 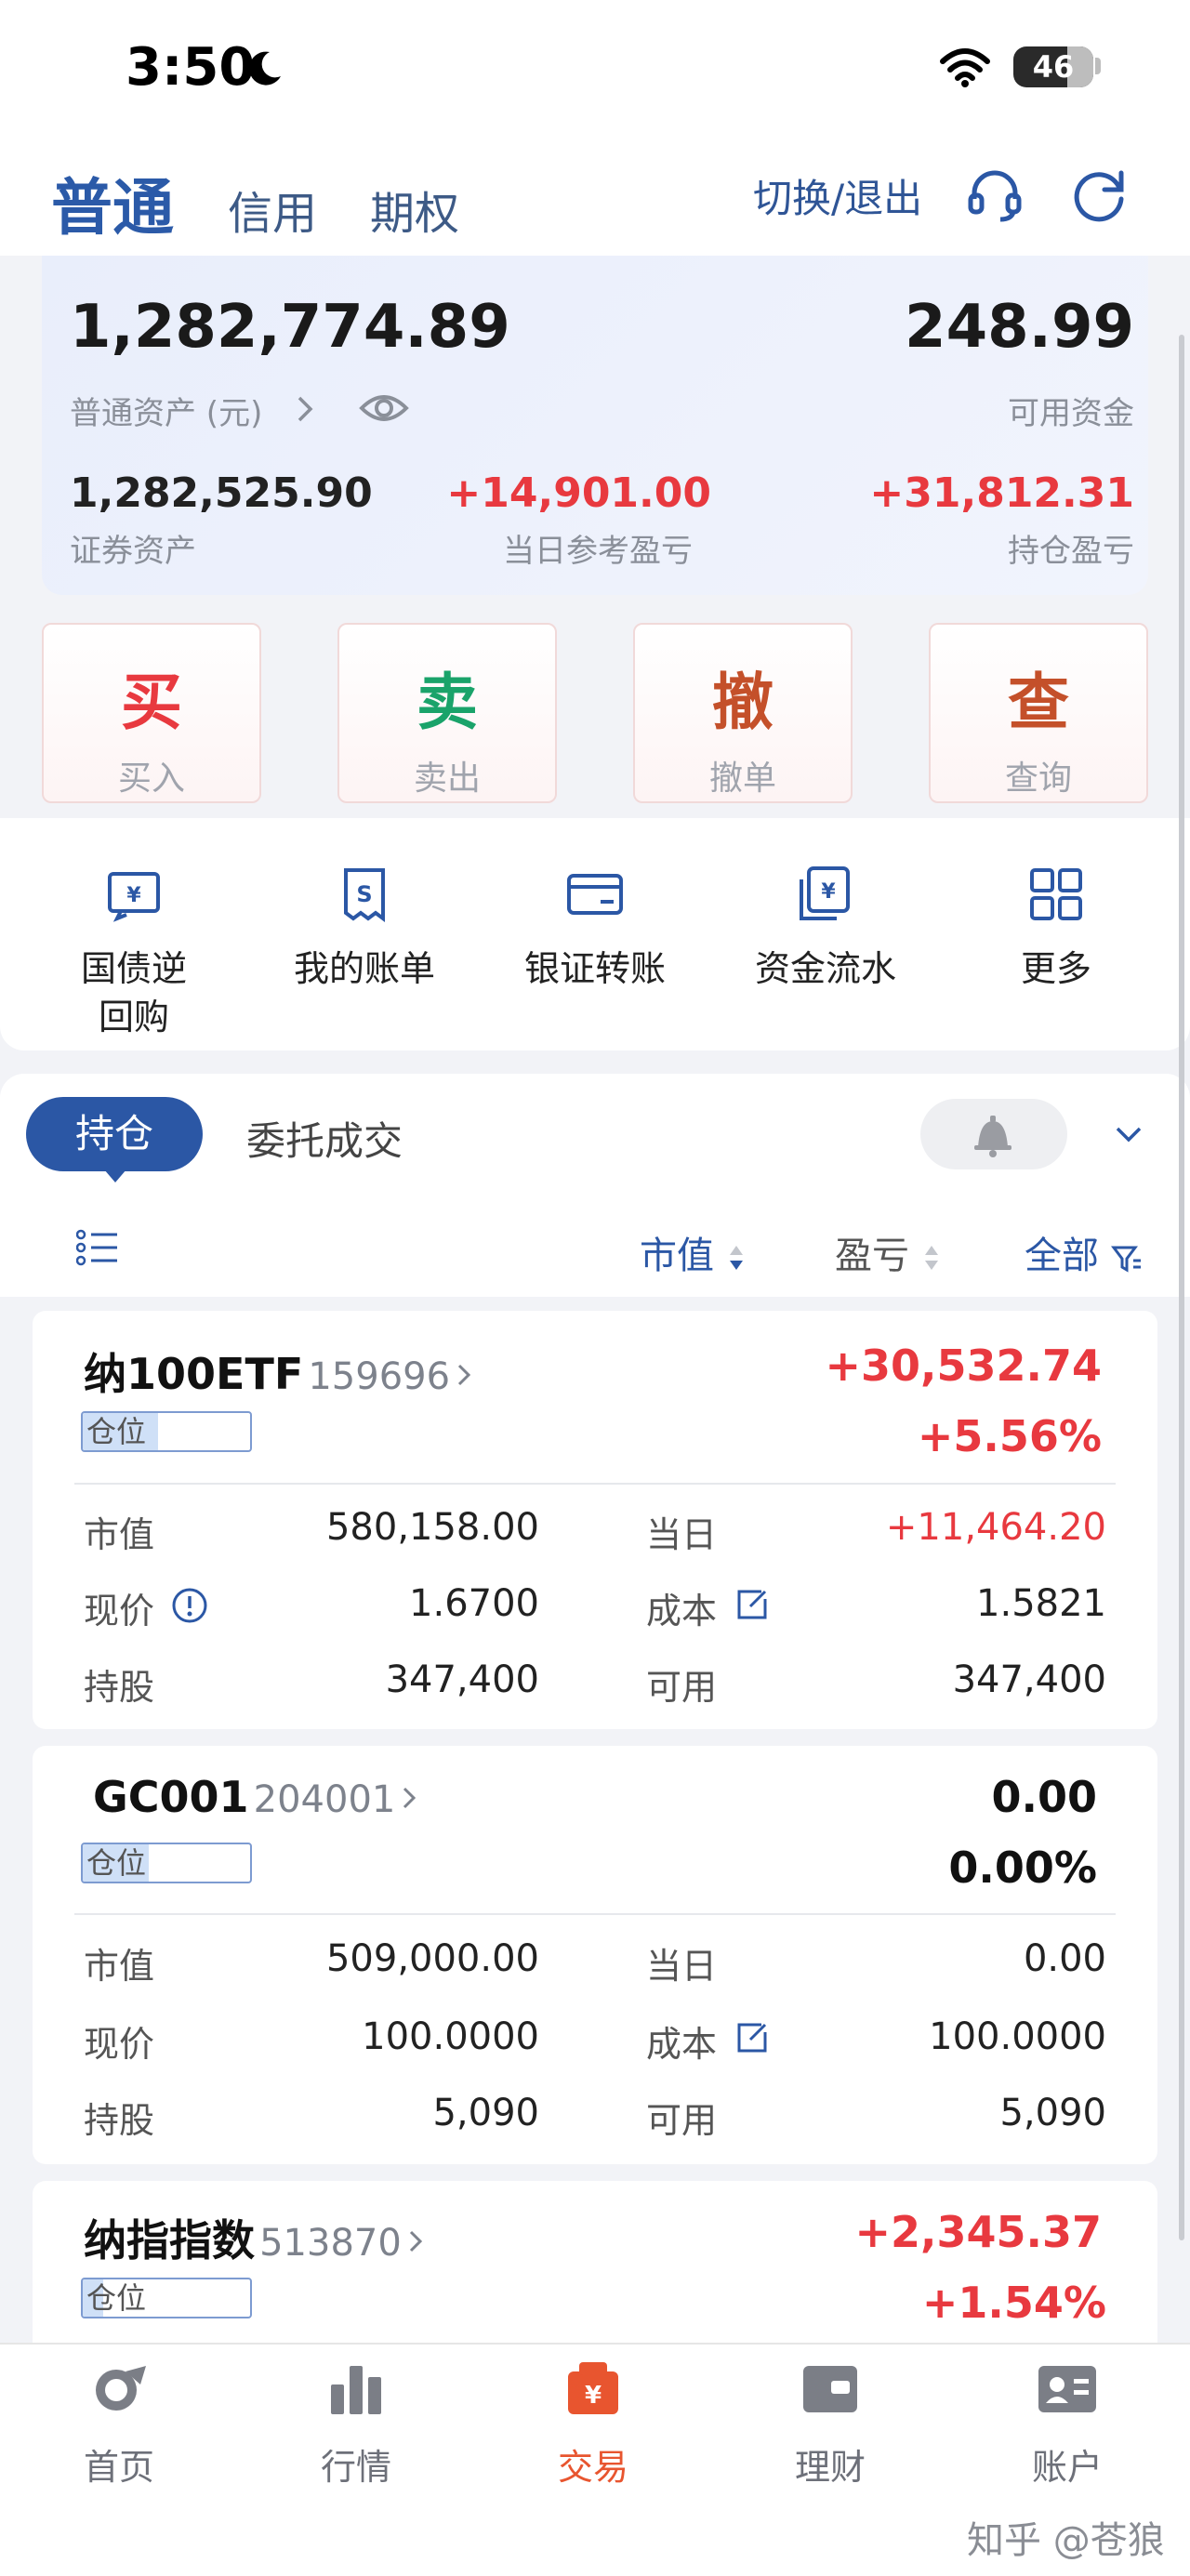 What do you see at coordinates (1052, 2113) in the screenshot?
I see `shares-available: 5,090` at bounding box center [1052, 2113].